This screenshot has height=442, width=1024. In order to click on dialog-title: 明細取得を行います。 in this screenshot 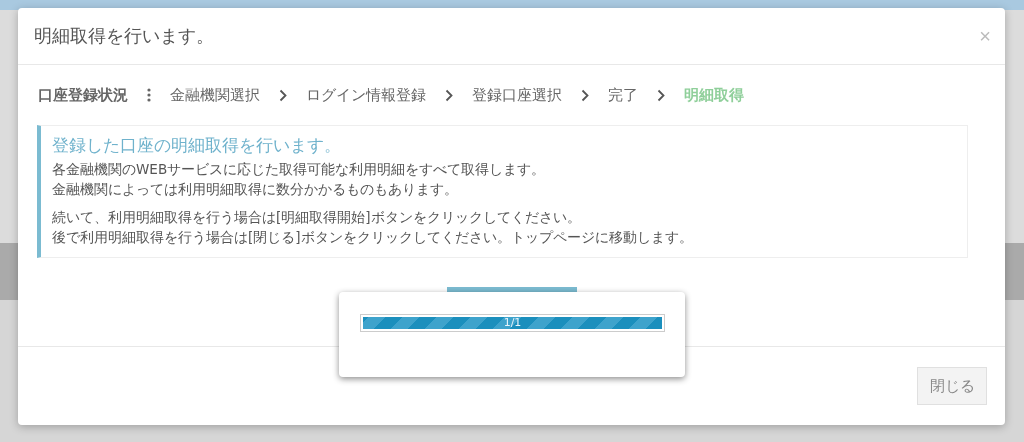, I will do `click(124, 36)`.